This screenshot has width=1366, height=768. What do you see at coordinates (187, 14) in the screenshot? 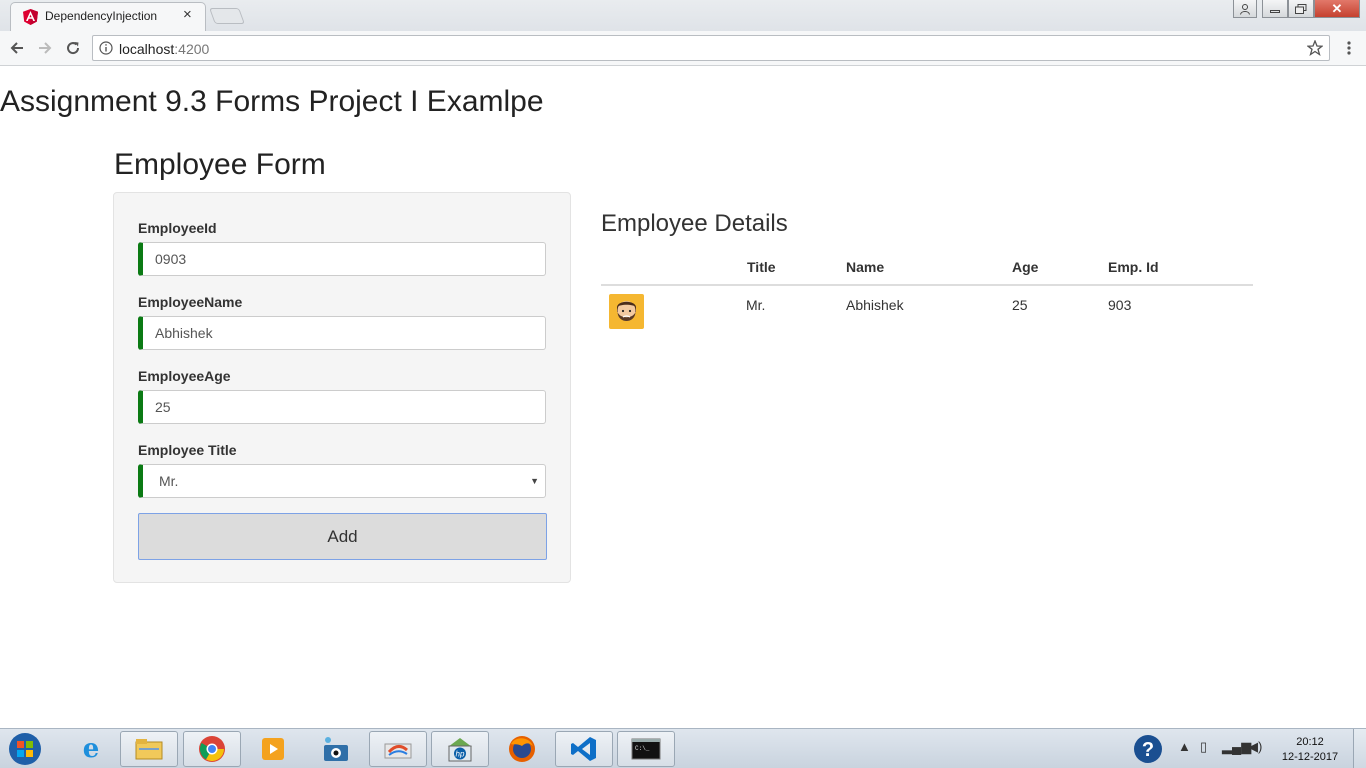
I see `close-tab-icon: ×` at bounding box center [187, 14].